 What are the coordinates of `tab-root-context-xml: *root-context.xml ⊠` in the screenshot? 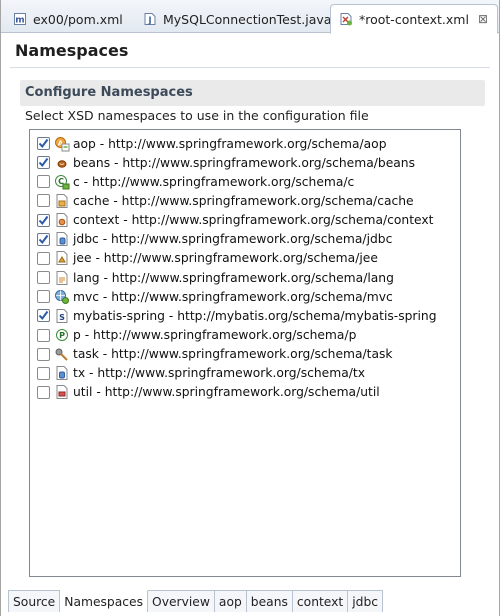 It's located at (414, 19).